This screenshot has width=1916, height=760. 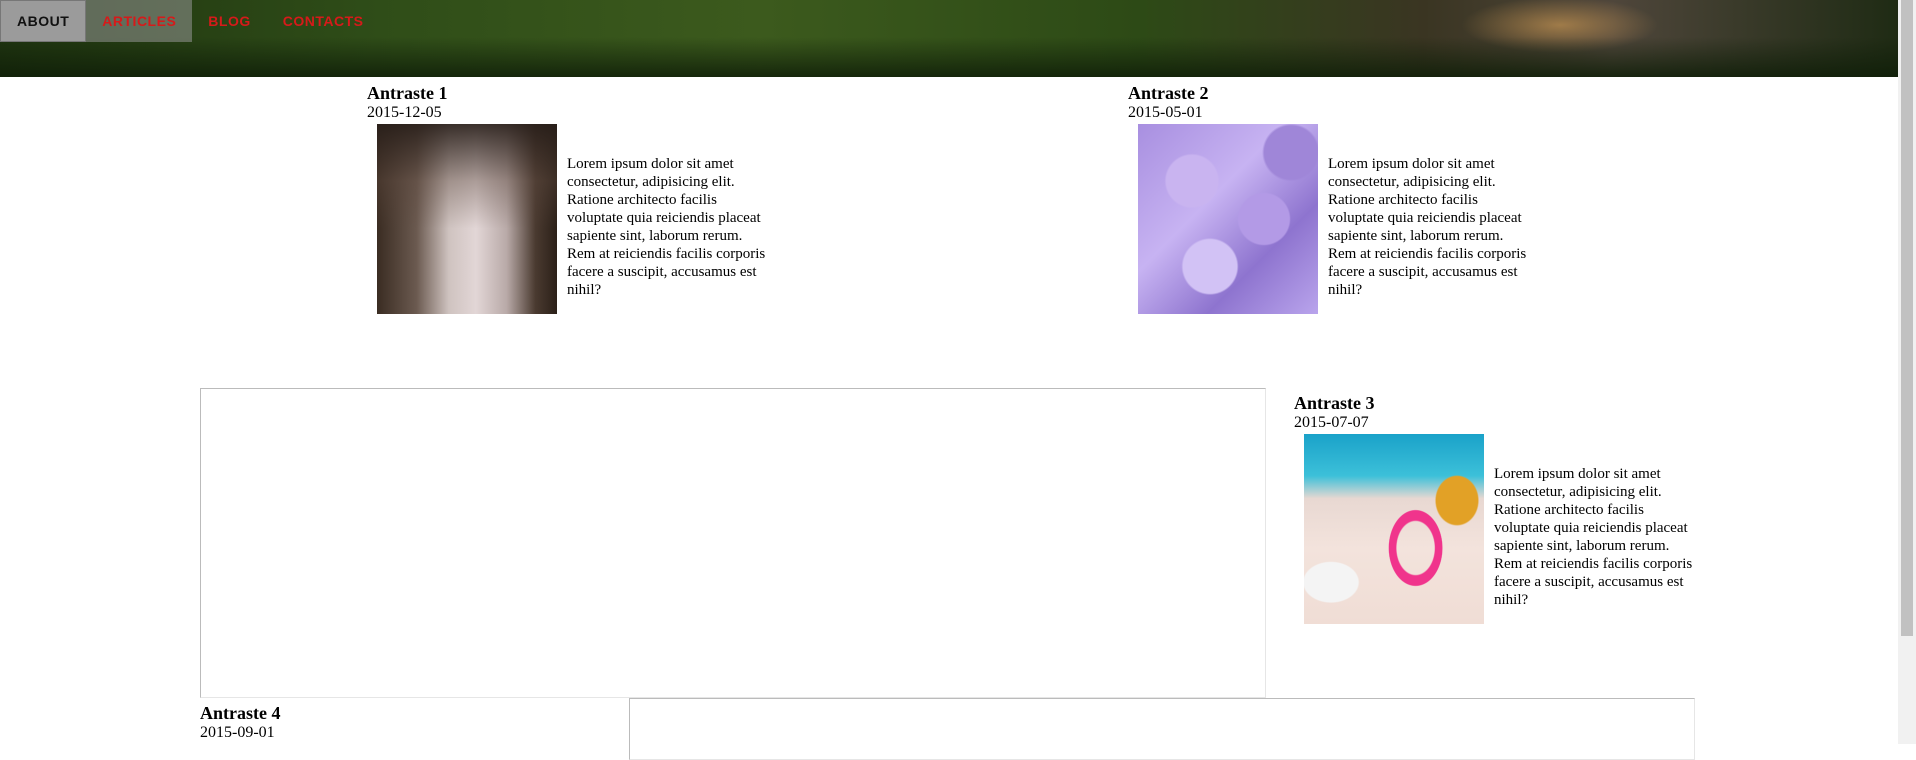 I want to click on article-date: 2015-07-07, so click(x=1331, y=422).